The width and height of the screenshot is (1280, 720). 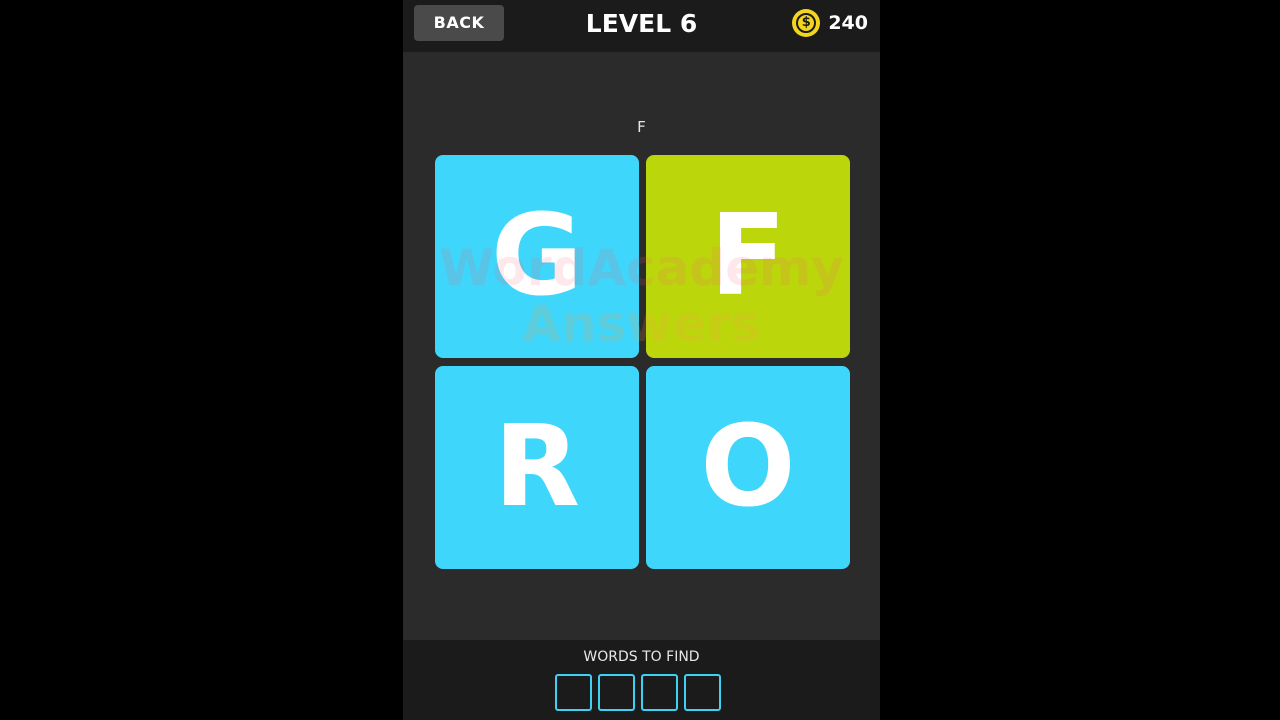 I want to click on level-title: LEVEL 6, so click(x=641, y=23).